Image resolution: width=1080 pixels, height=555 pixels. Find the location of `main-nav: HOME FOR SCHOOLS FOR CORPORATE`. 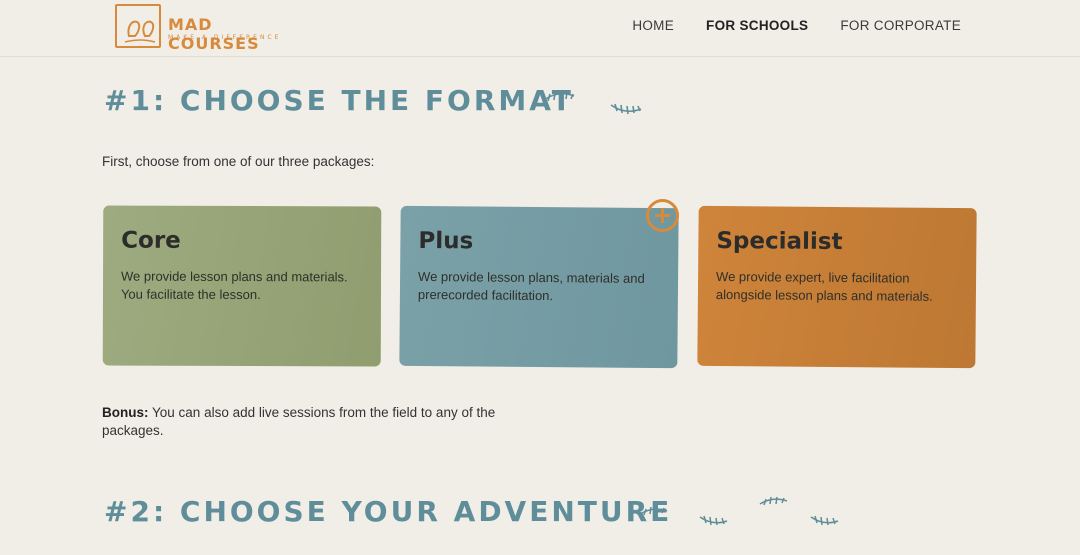

main-nav: HOME FOR SCHOOLS FOR CORPORATE is located at coordinates (796, 25).